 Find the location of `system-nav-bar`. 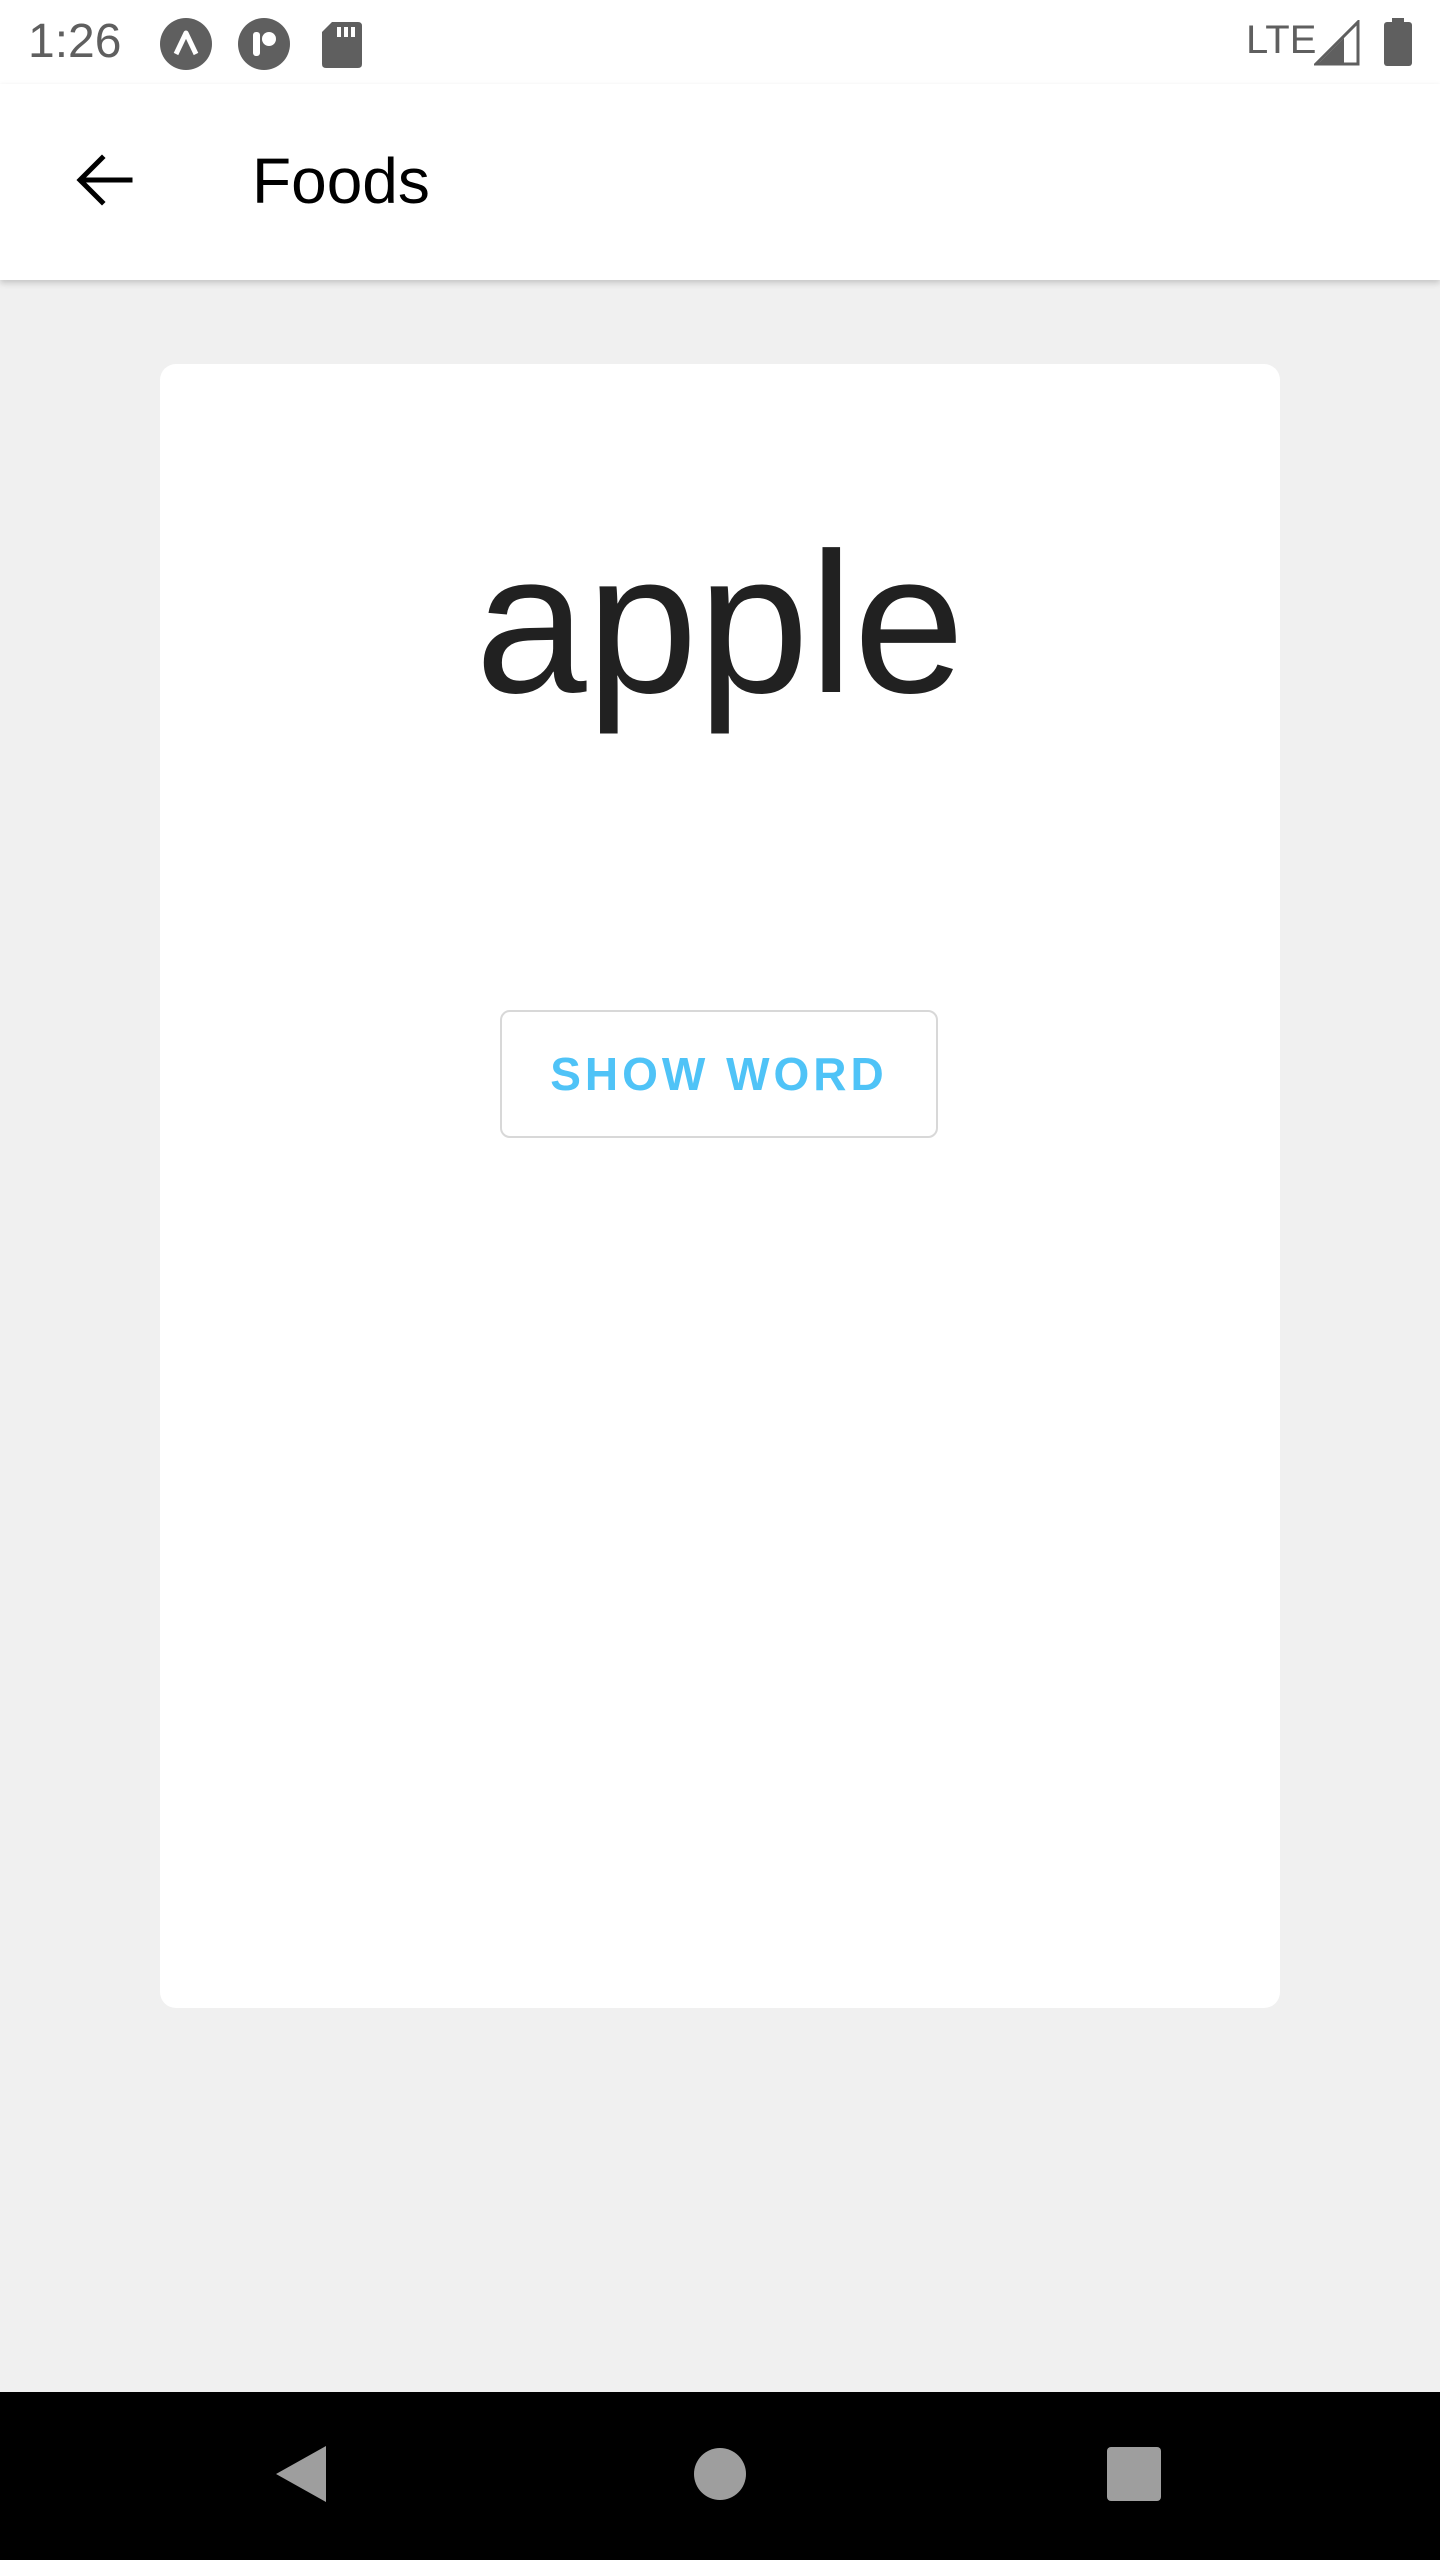

system-nav-bar is located at coordinates (720, 2476).